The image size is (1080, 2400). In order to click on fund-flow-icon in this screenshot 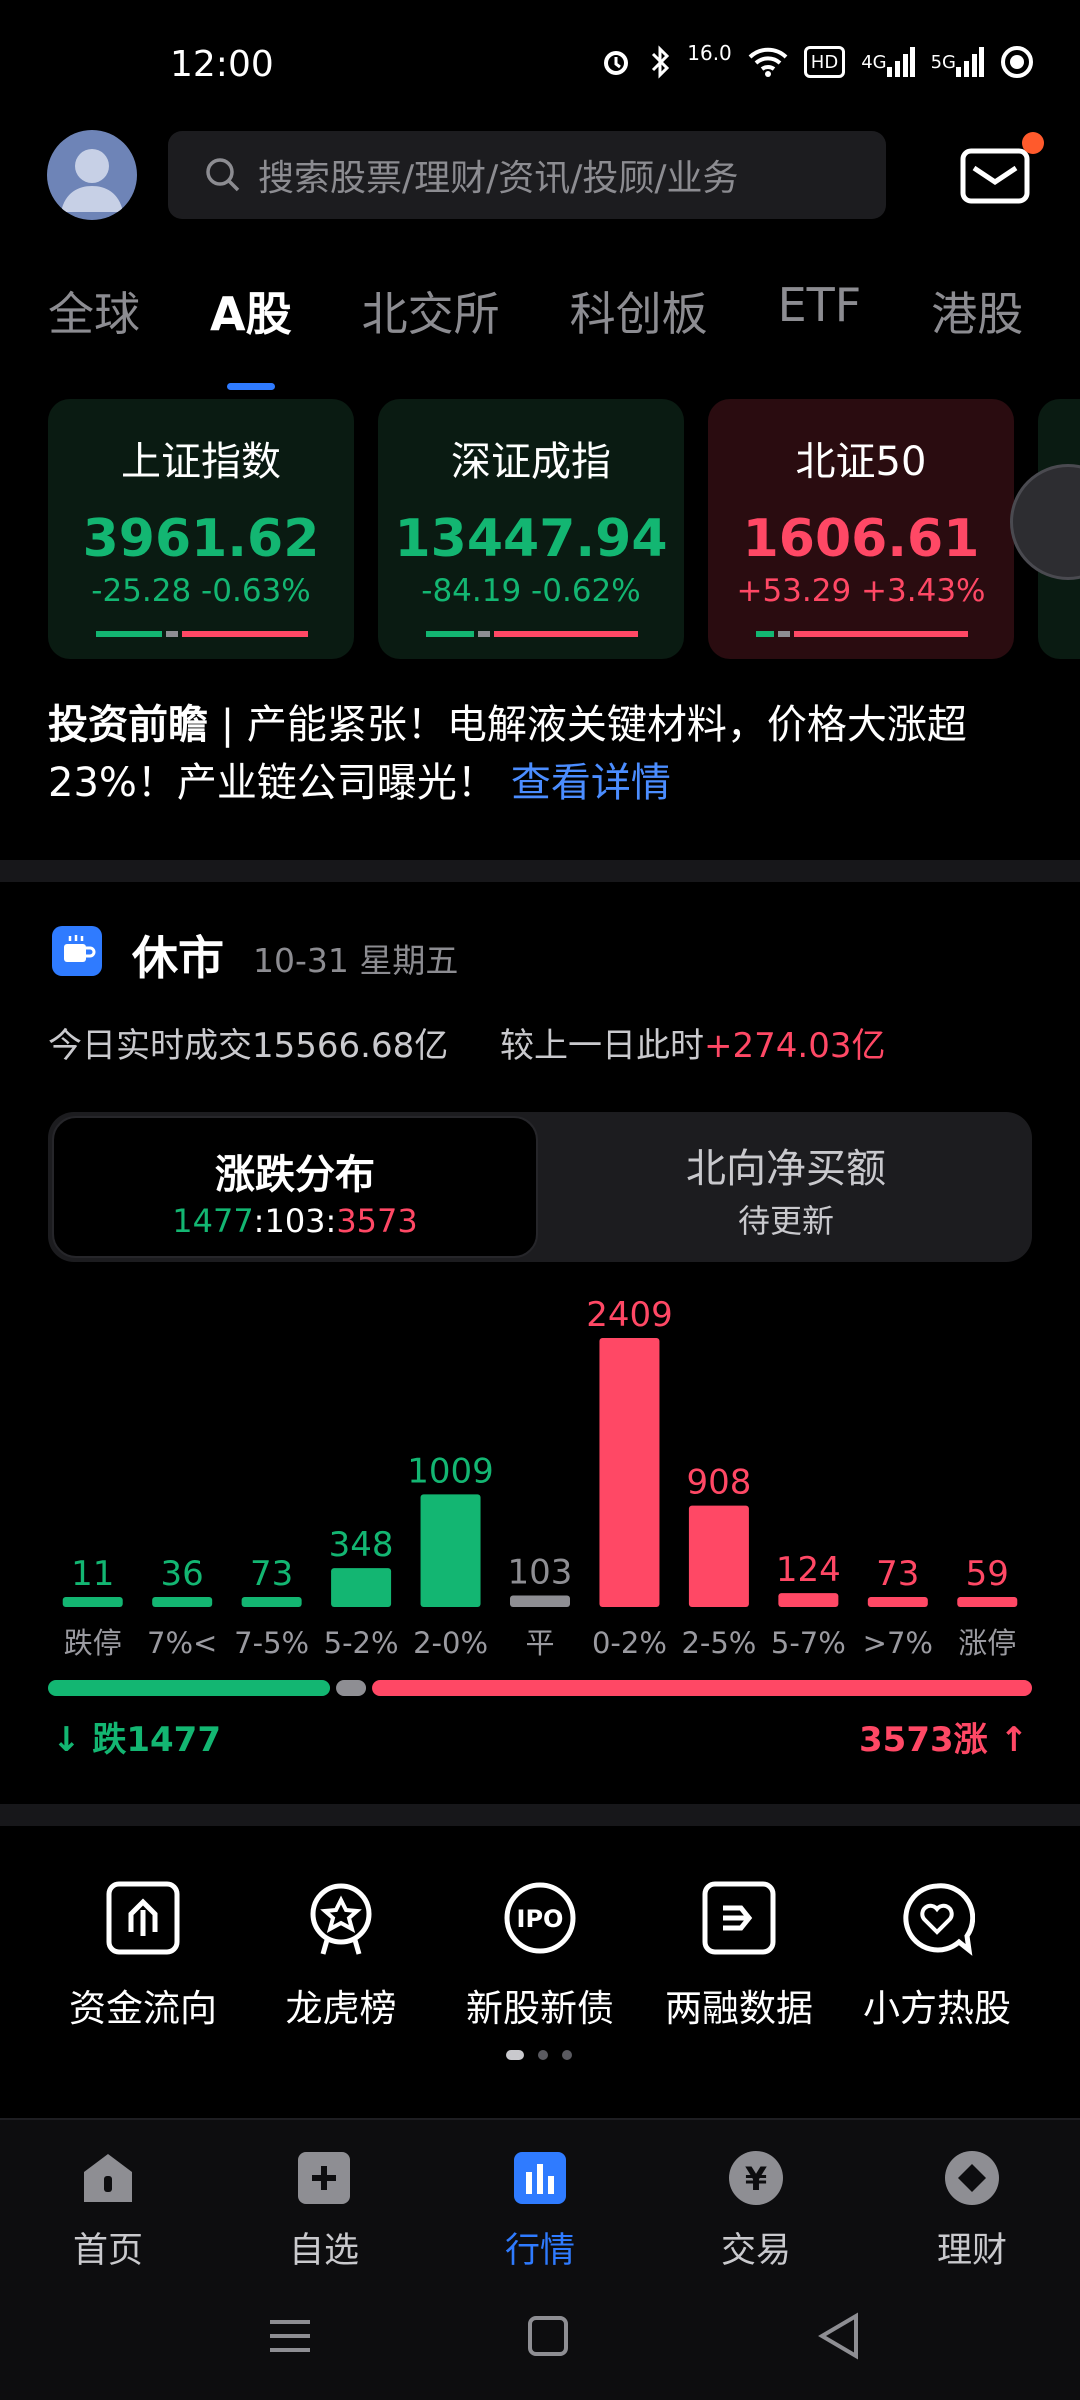, I will do `click(143, 1918)`.